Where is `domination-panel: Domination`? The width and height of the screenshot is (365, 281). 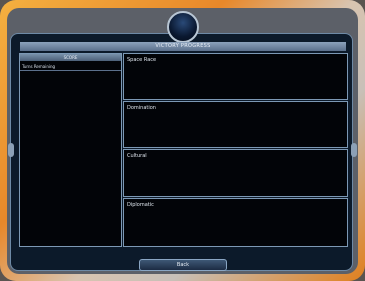 domination-panel: Domination is located at coordinates (235, 124).